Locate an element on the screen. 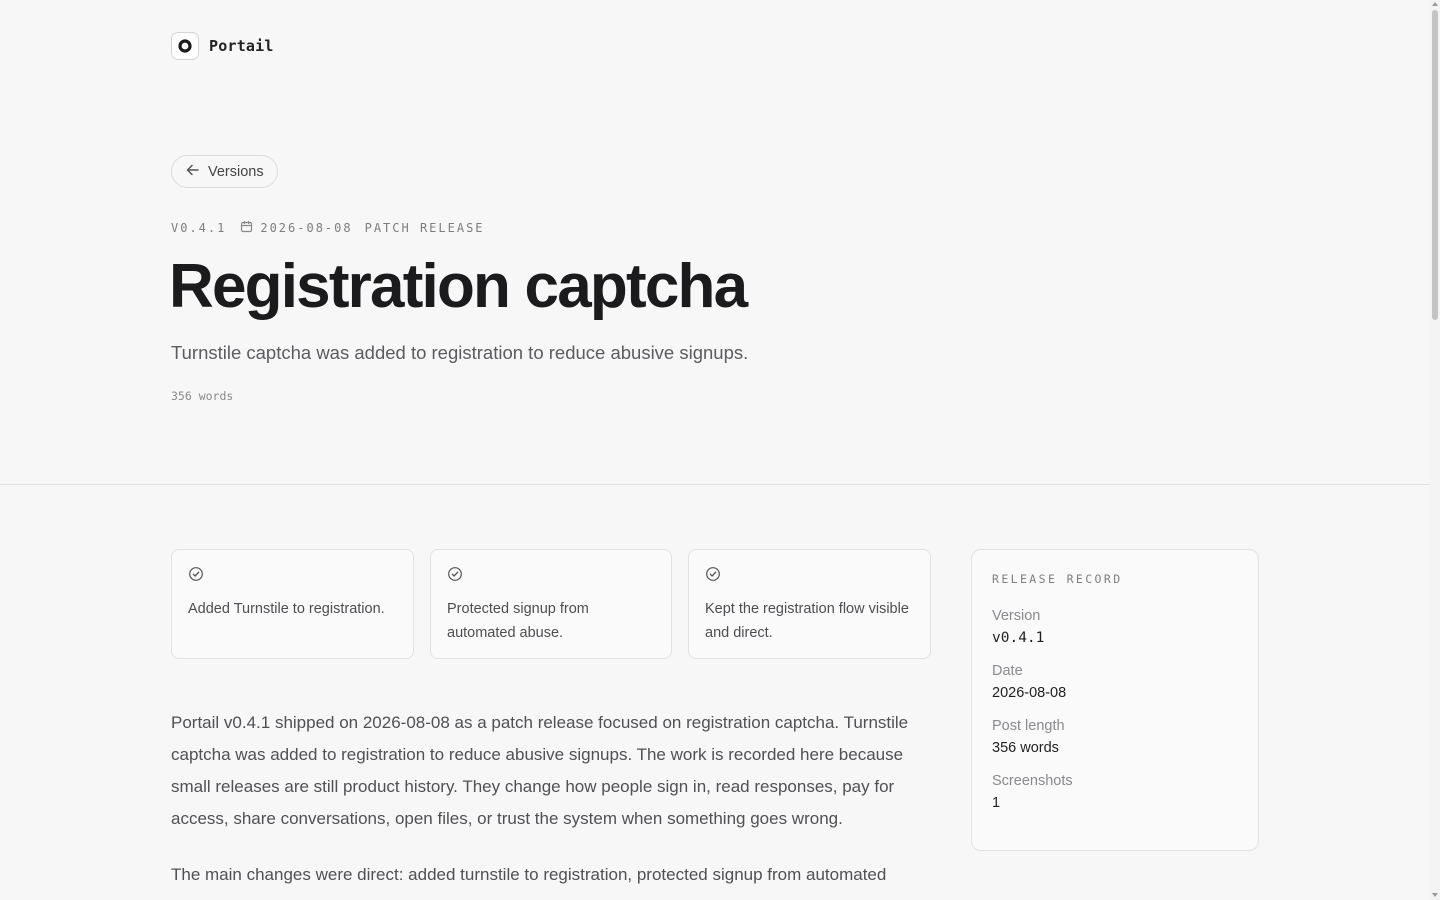 This screenshot has height=900, width=1440. record-value: 1 is located at coordinates (996, 803).